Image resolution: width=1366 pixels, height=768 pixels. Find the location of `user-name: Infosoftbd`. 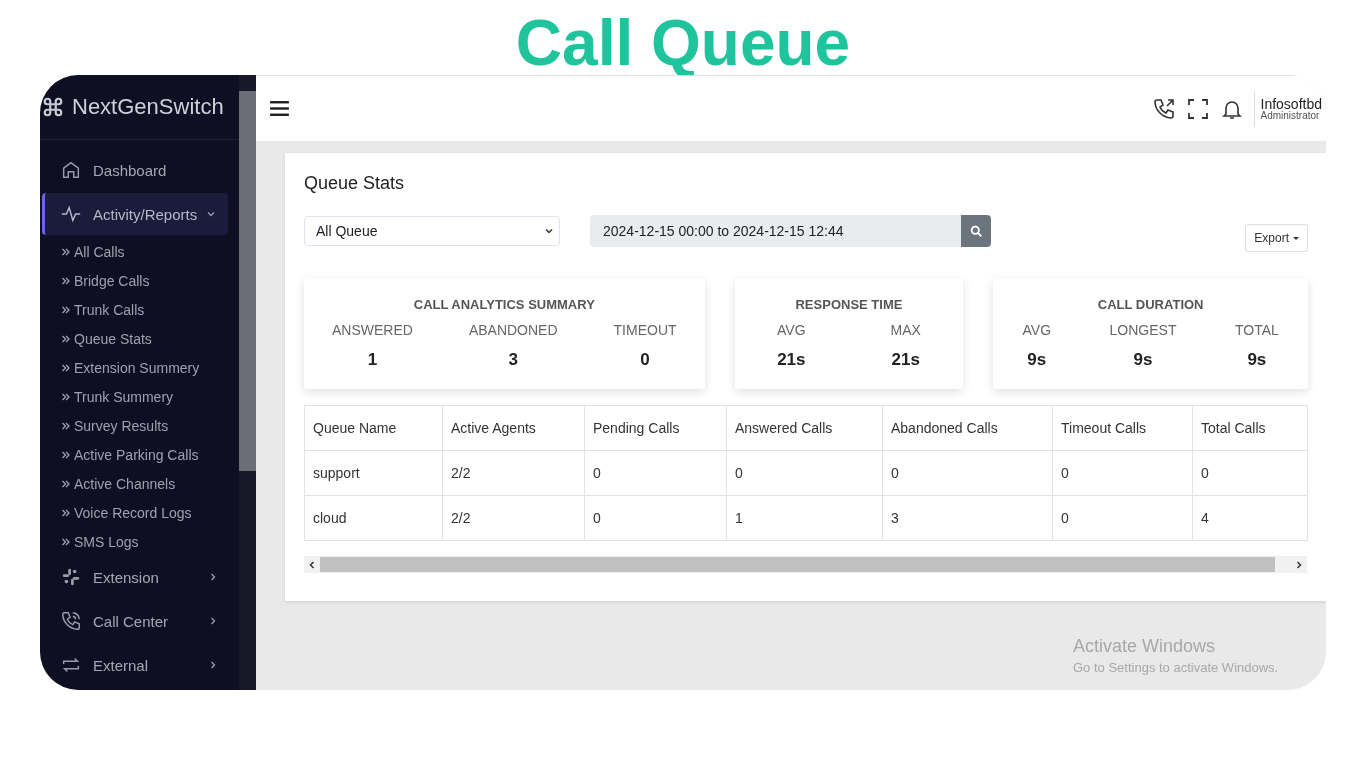

user-name: Infosoftbd is located at coordinates (1291, 103).